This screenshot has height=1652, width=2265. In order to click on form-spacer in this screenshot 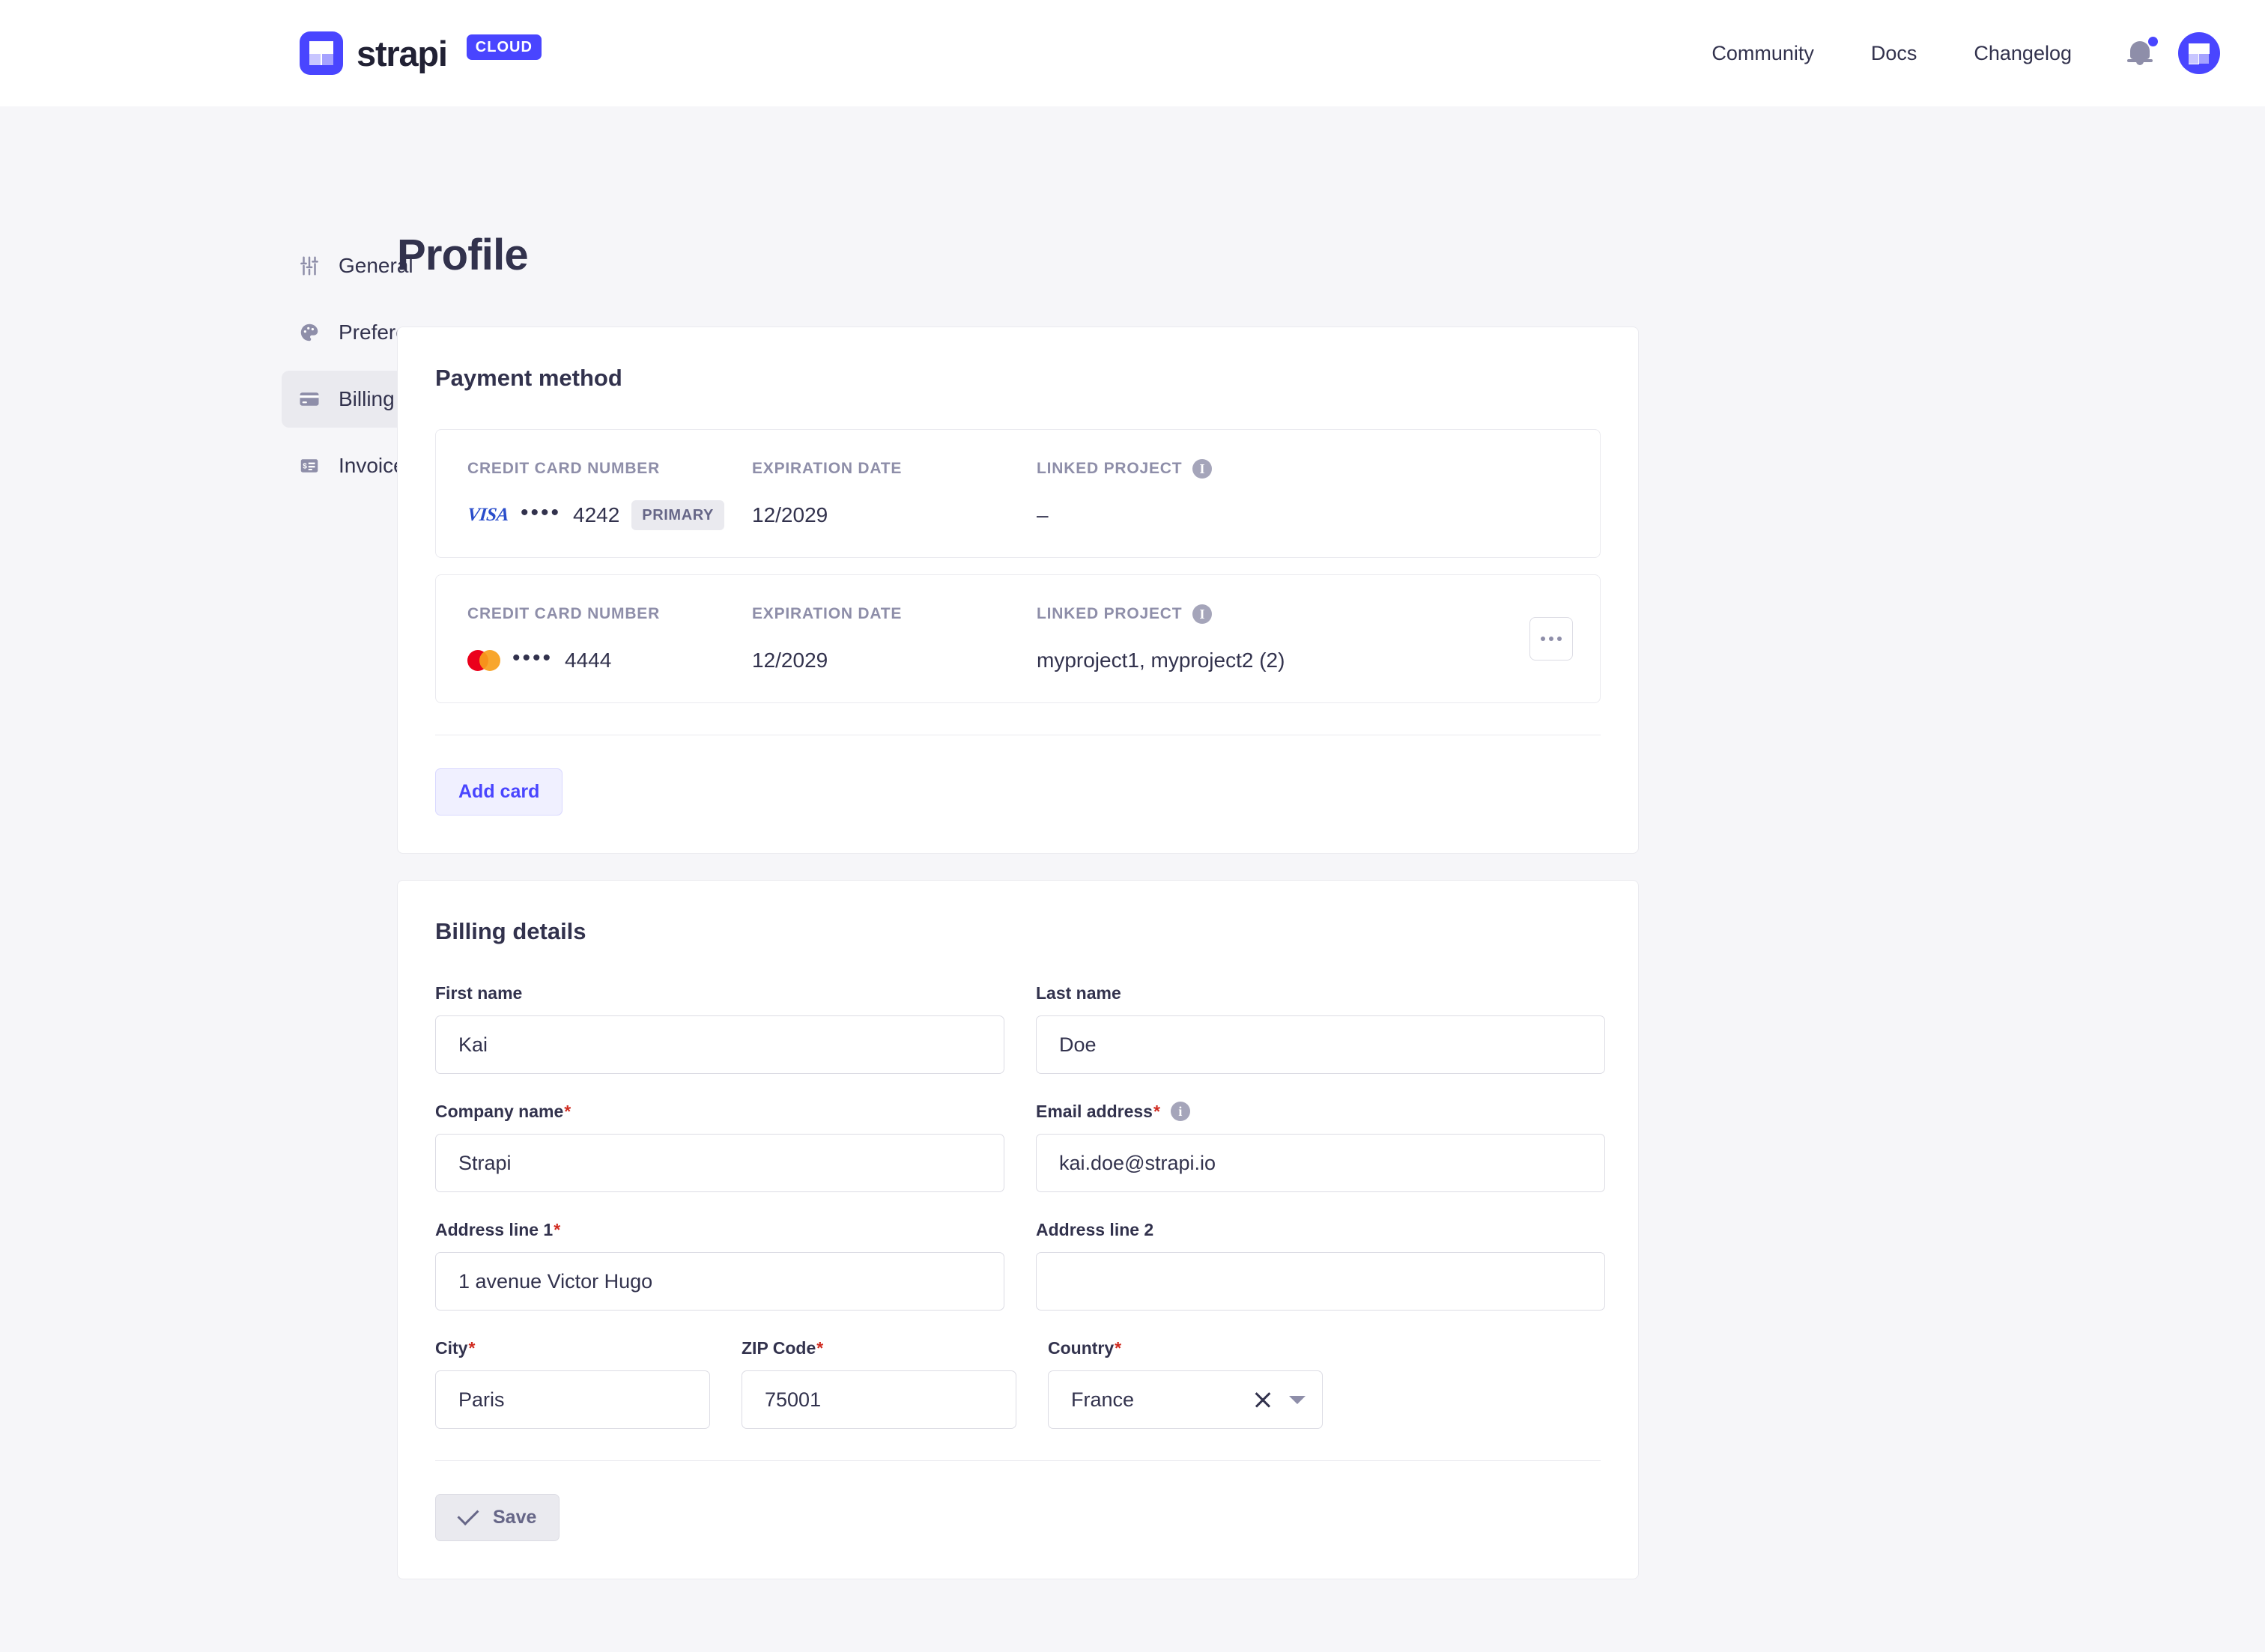, I will do `click(1477, 1383)`.